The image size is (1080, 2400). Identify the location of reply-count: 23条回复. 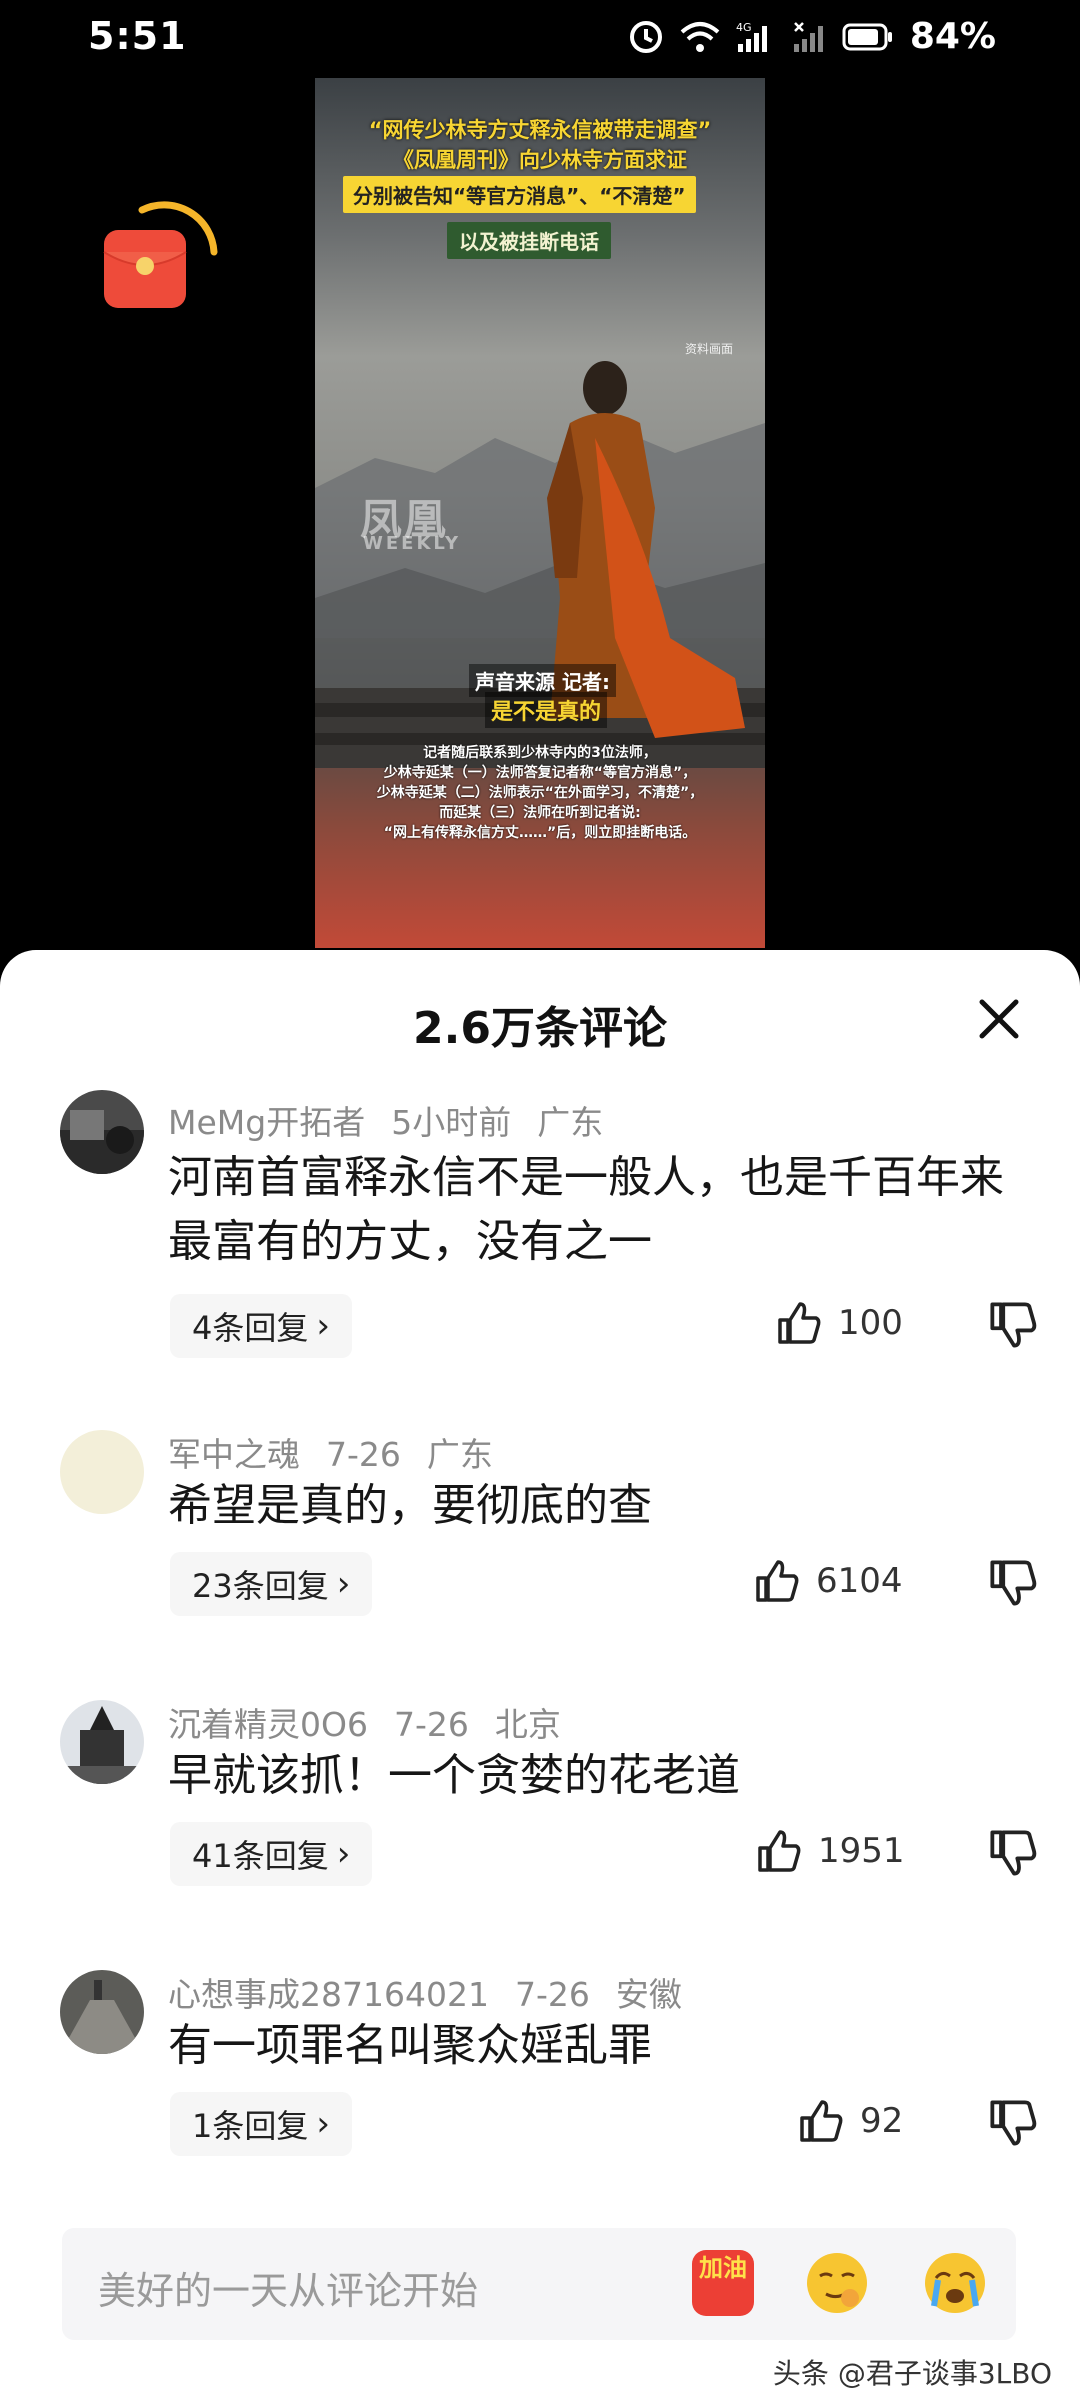
(260, 1586).